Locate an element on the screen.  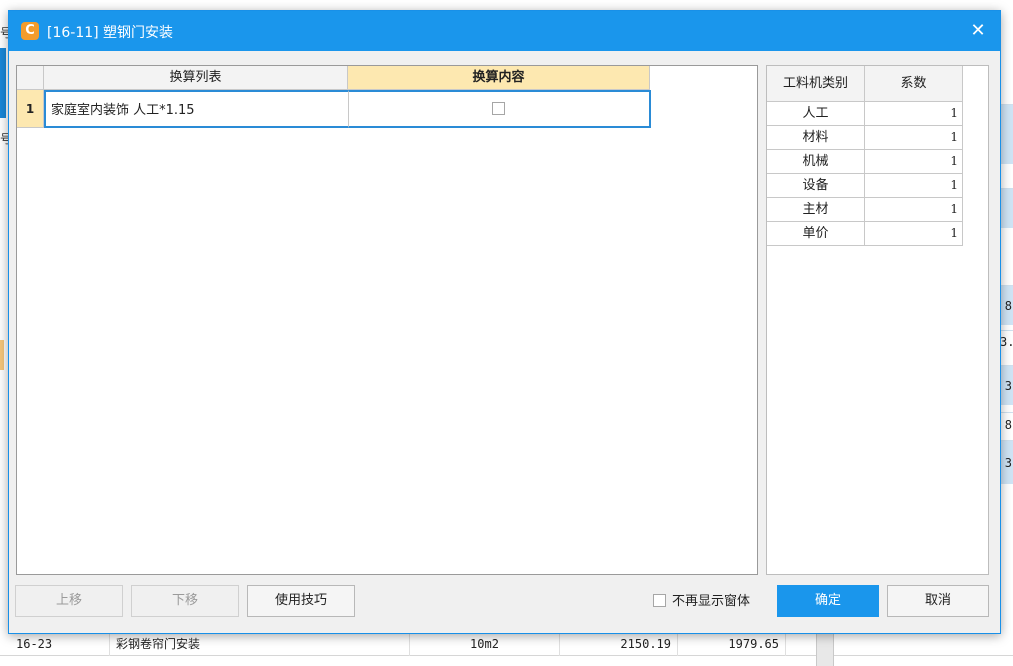
conversion-item-cell: 家庭室内装饰 人工*1.15 is located at coordinates (196, 109).